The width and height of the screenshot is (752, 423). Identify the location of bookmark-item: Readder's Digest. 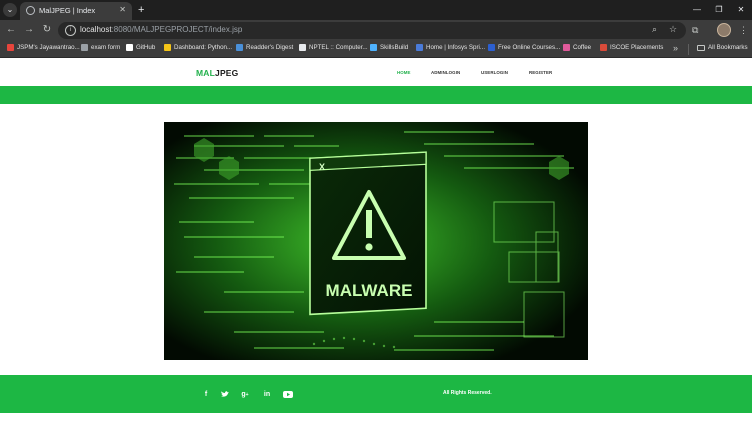
(264, 47).